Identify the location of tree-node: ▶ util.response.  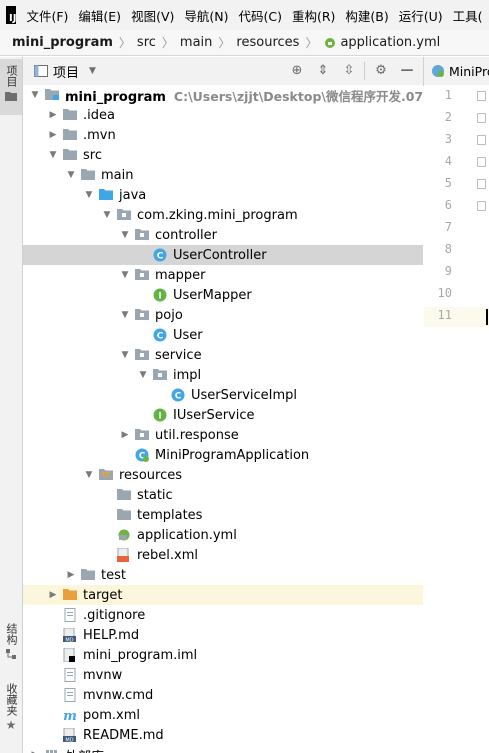
(223, 435).